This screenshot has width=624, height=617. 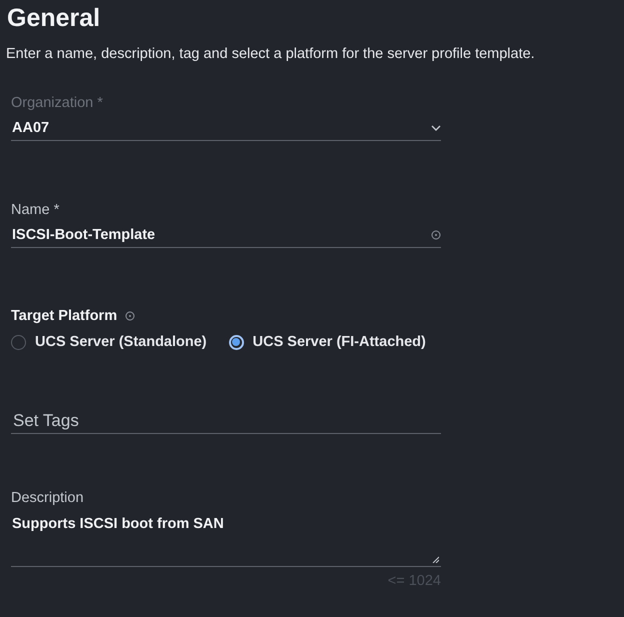 What do you see at coordinates (226, 422) in the screenshot?
I see `tags-input: Set Tags` at bounding box center [226, 422].